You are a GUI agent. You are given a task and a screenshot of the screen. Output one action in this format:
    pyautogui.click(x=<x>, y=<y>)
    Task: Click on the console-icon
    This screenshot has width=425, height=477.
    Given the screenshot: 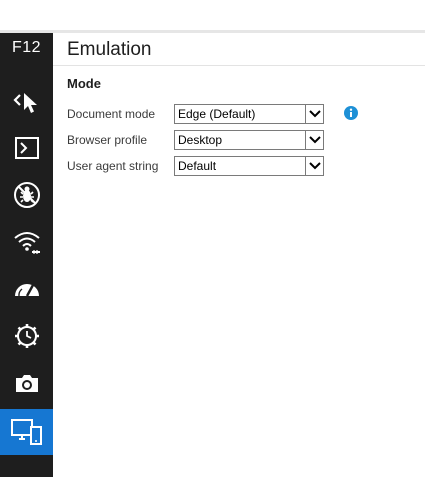 What is the action you would take?
    pyautogui.click(x=27, y=148)
    